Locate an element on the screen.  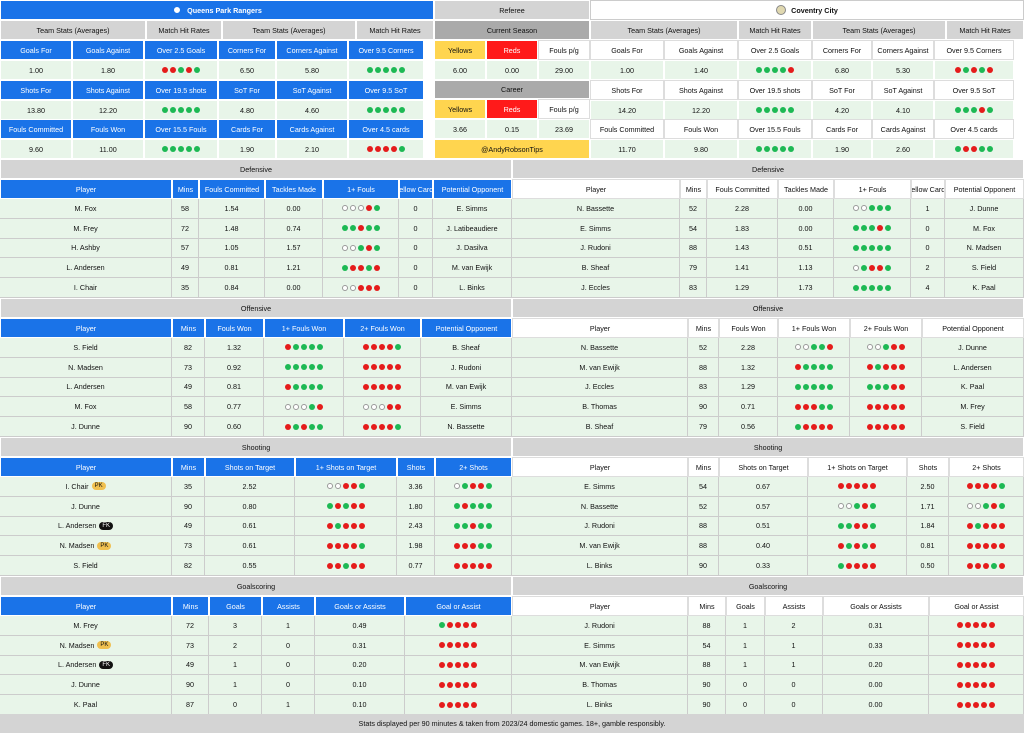
cell-text: Cards Against is located at coordinates (312, 129).